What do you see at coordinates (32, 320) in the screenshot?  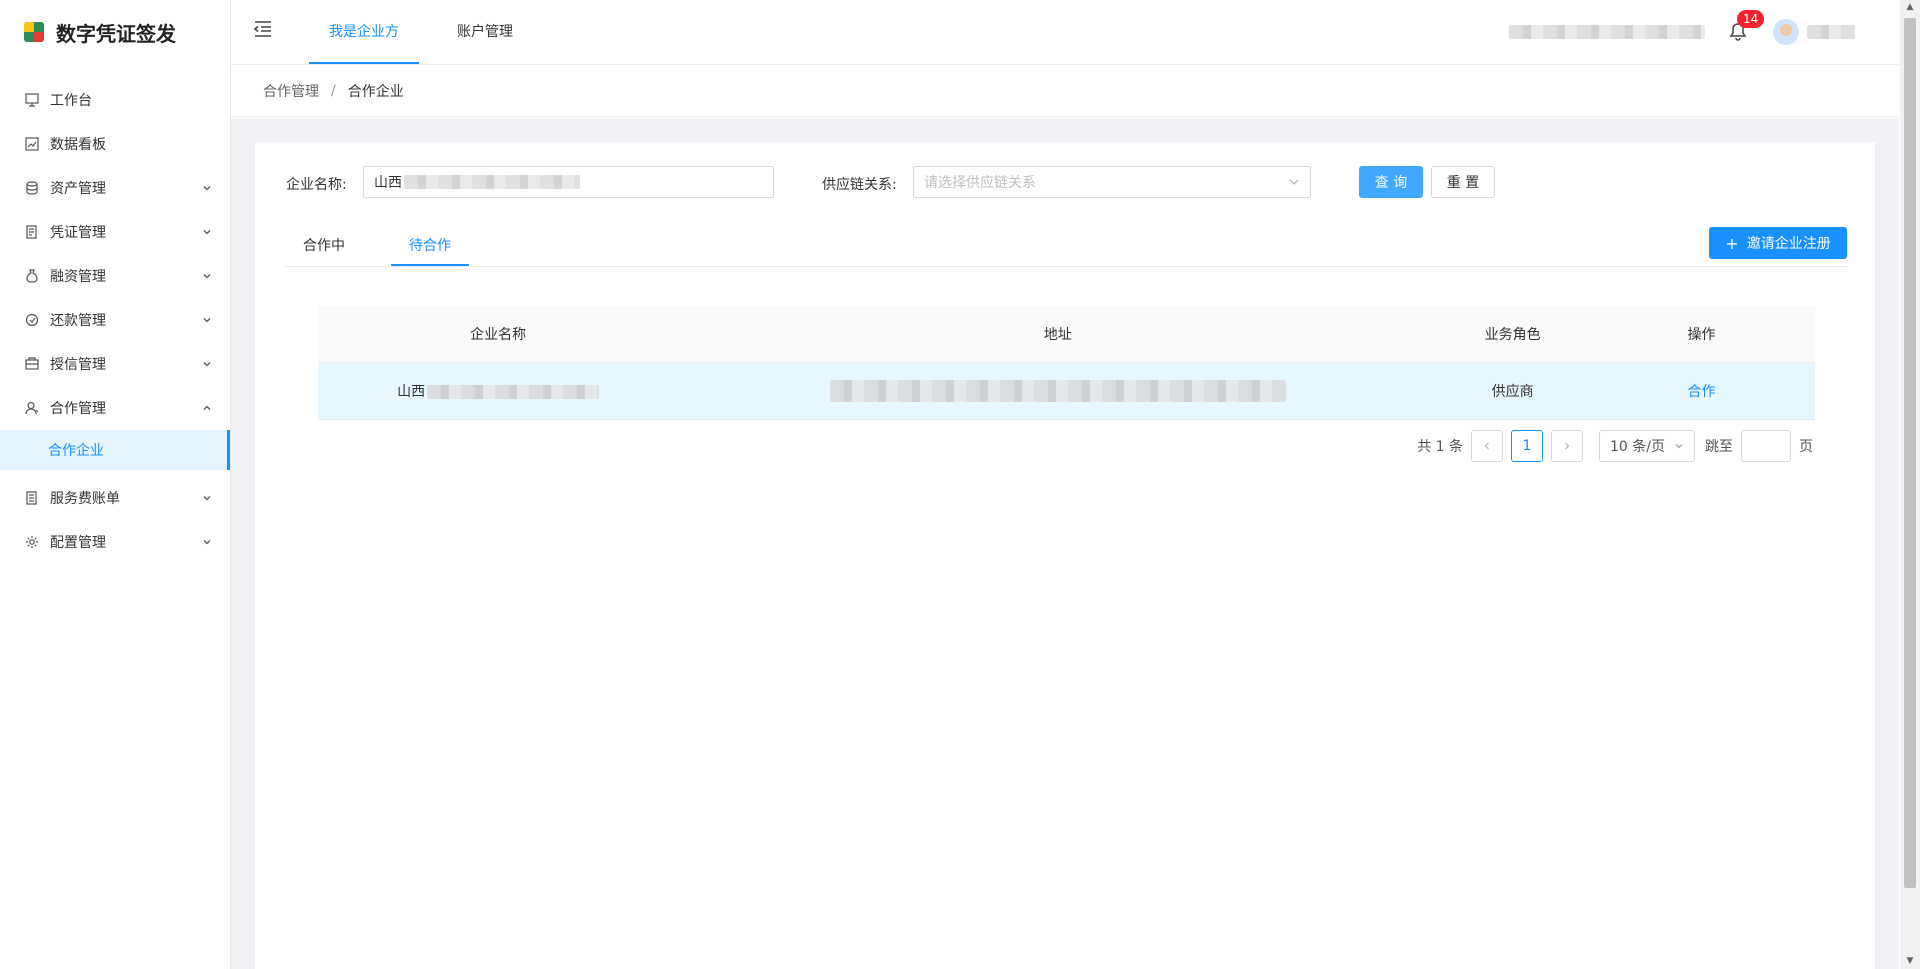 I see `refund-icon` at bounding box center [32, 320].